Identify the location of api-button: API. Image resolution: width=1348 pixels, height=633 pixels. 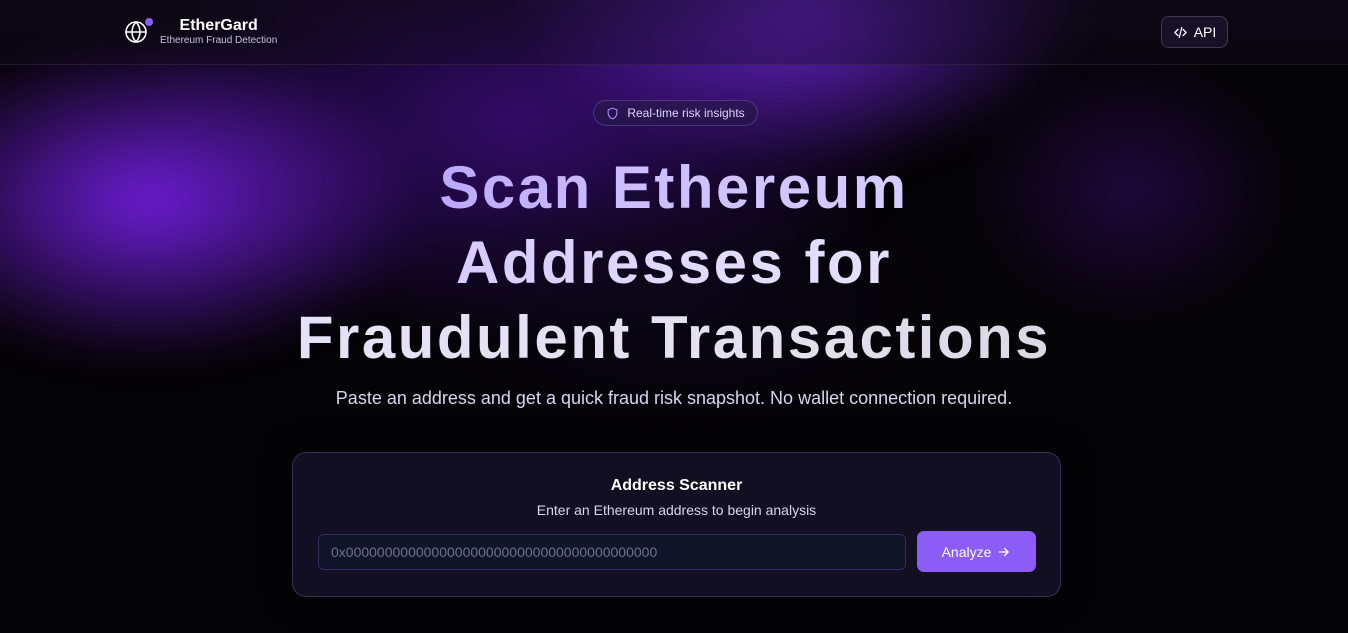
(1194, 32).